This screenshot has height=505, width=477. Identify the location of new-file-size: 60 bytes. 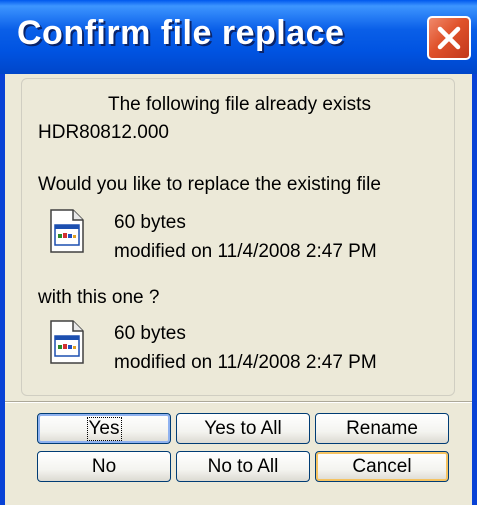
(150, 333).